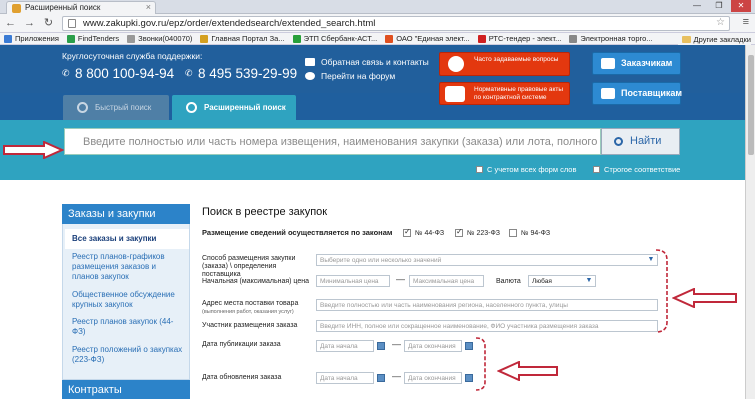 Image resolution: width=755 pixels, height=399 pixels. I want to click on upd-date-dash: —, so click(396, 376).